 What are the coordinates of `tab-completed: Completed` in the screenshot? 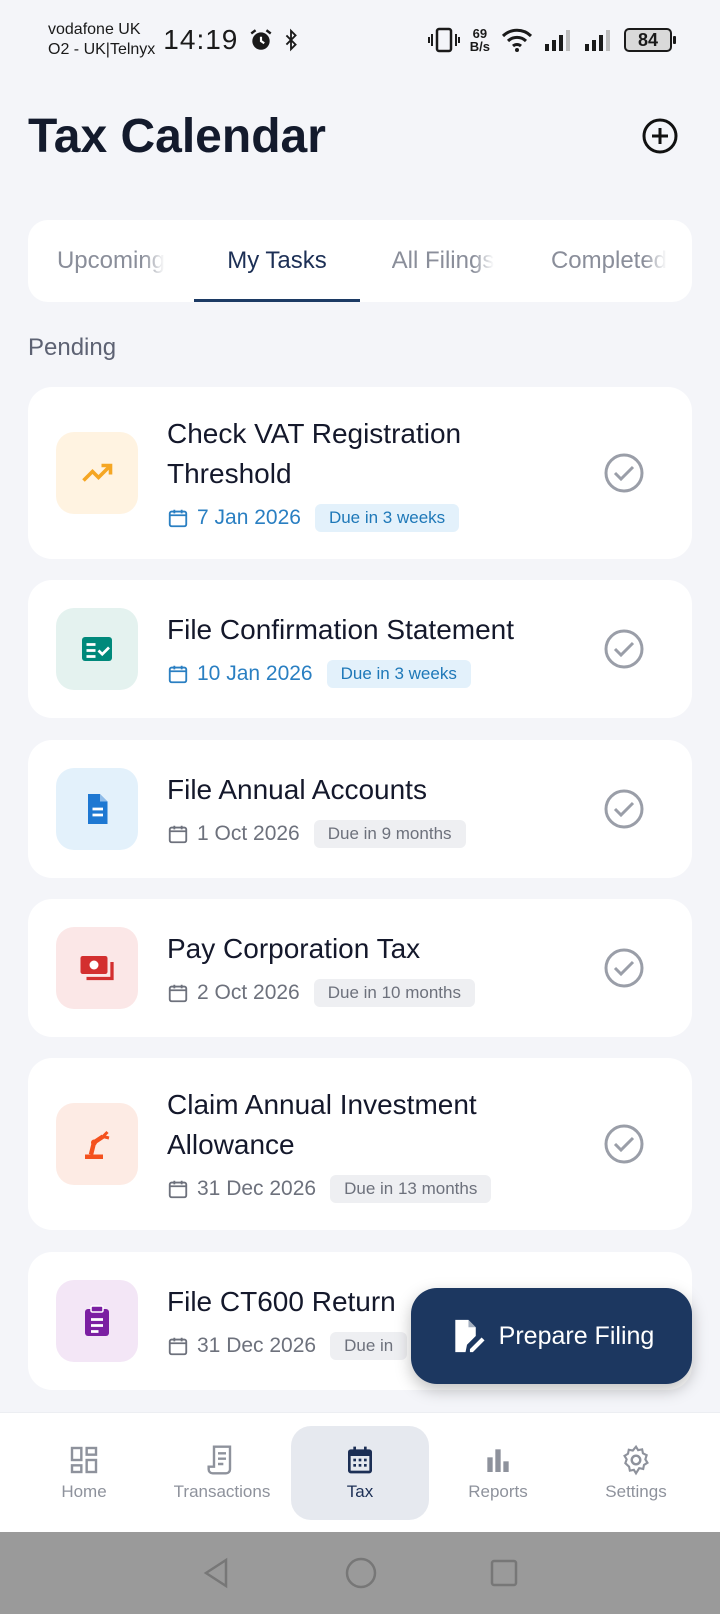 It's located at (609, 261).